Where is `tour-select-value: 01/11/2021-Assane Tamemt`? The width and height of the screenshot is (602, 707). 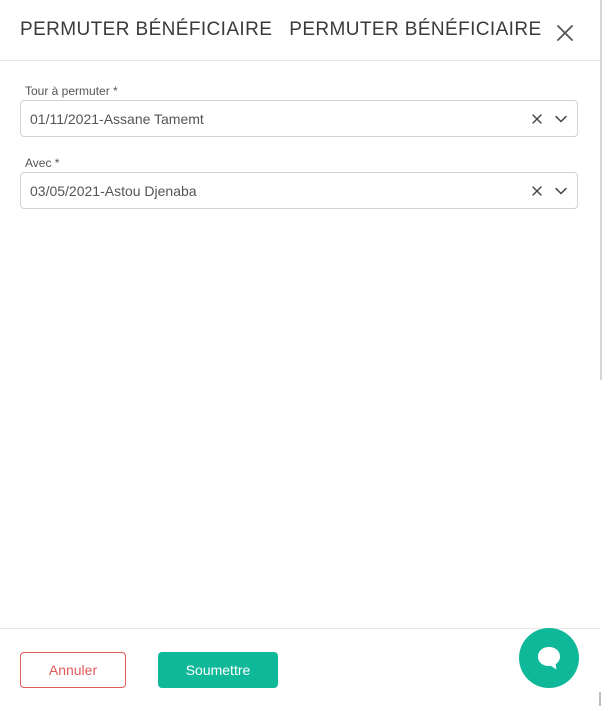 tour-select-value: 01/11/2021-Assane Tamemt is located at coordinates (117, 118).